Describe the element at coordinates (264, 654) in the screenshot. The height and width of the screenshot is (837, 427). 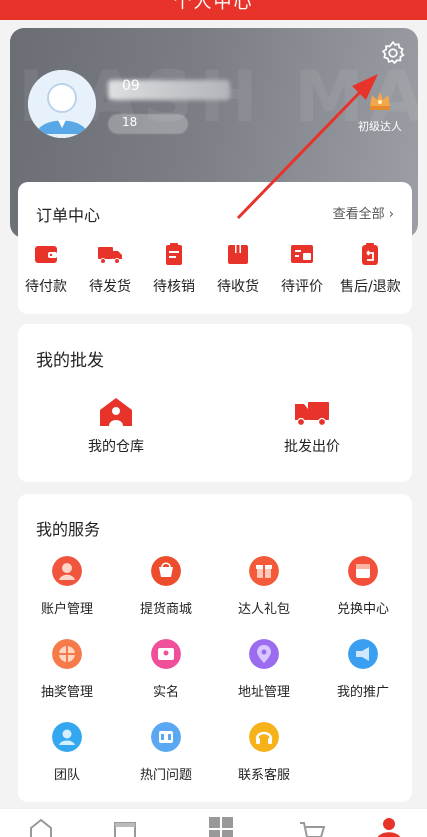
I see `location-icon` at that location.